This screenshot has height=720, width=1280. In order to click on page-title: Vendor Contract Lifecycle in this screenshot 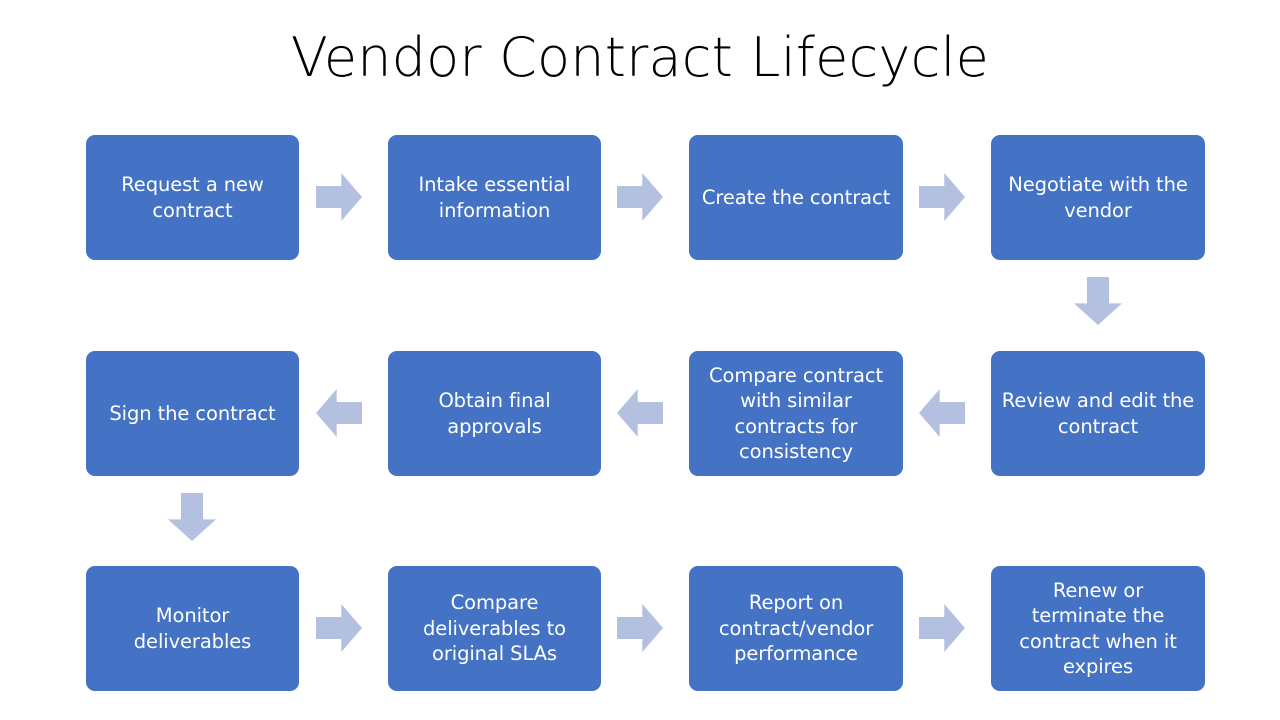, I will do `click(640, 57)`.